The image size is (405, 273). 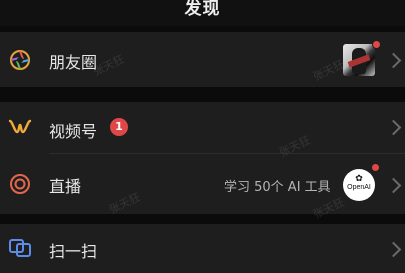 I want to click on top-bar: 发现, so click(x=202, y=13).